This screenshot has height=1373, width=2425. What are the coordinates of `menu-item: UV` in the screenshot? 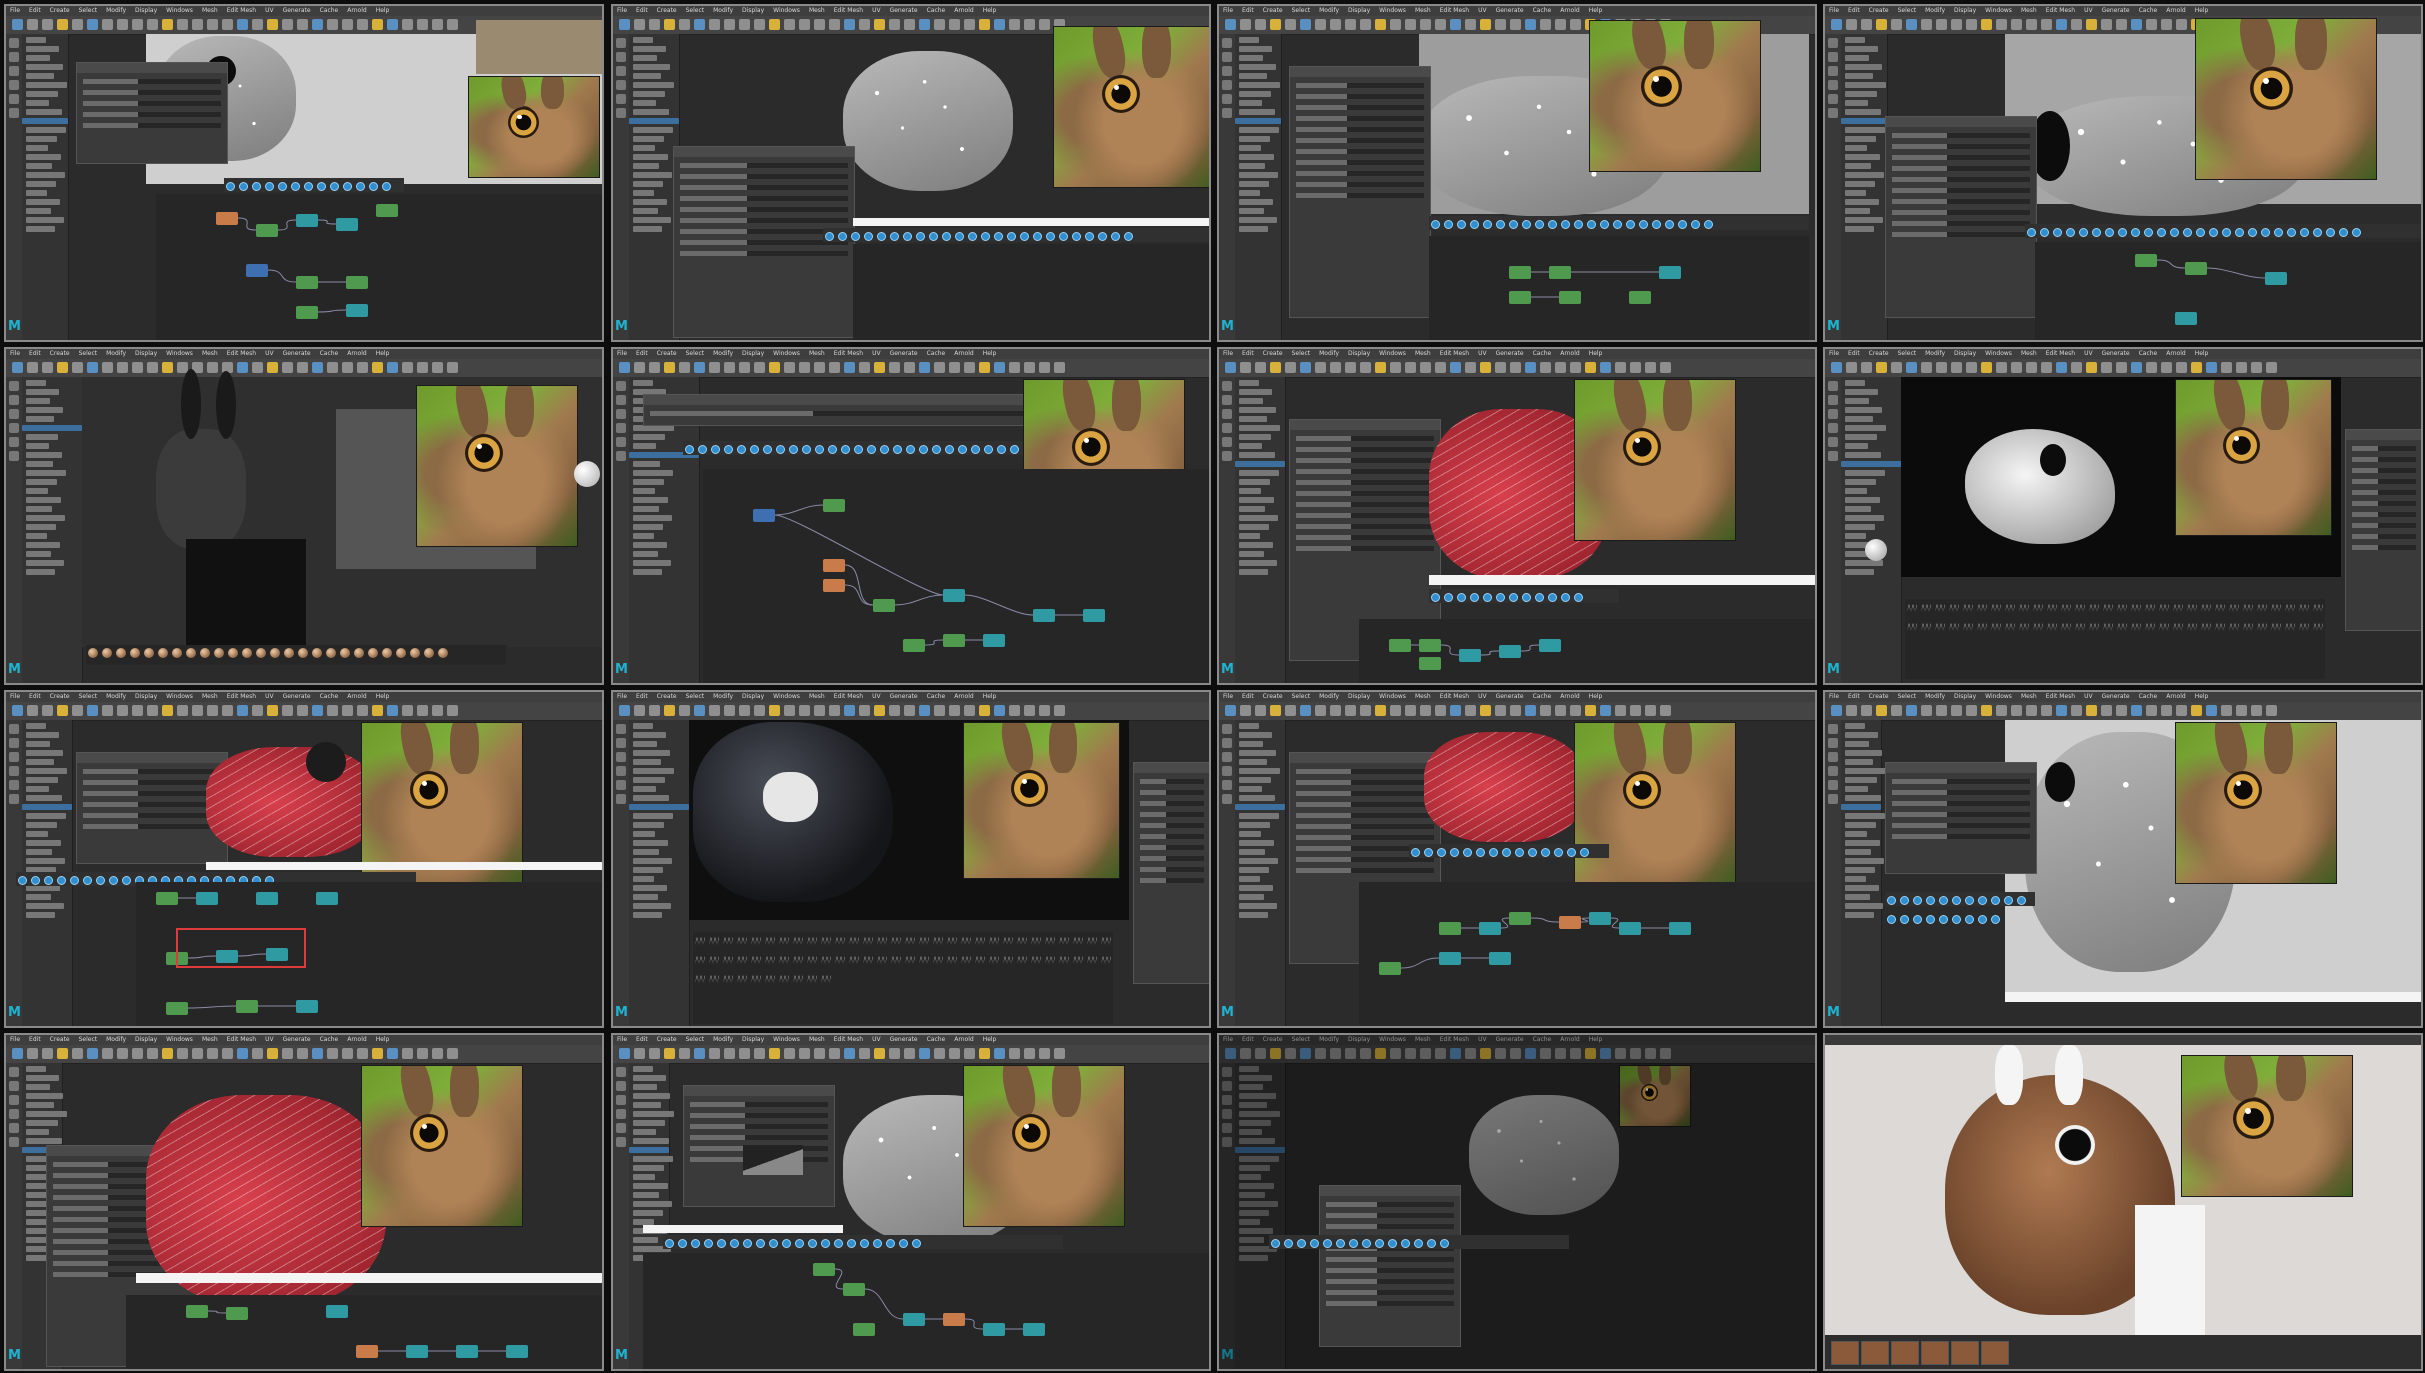 It's located at (2088, 696).